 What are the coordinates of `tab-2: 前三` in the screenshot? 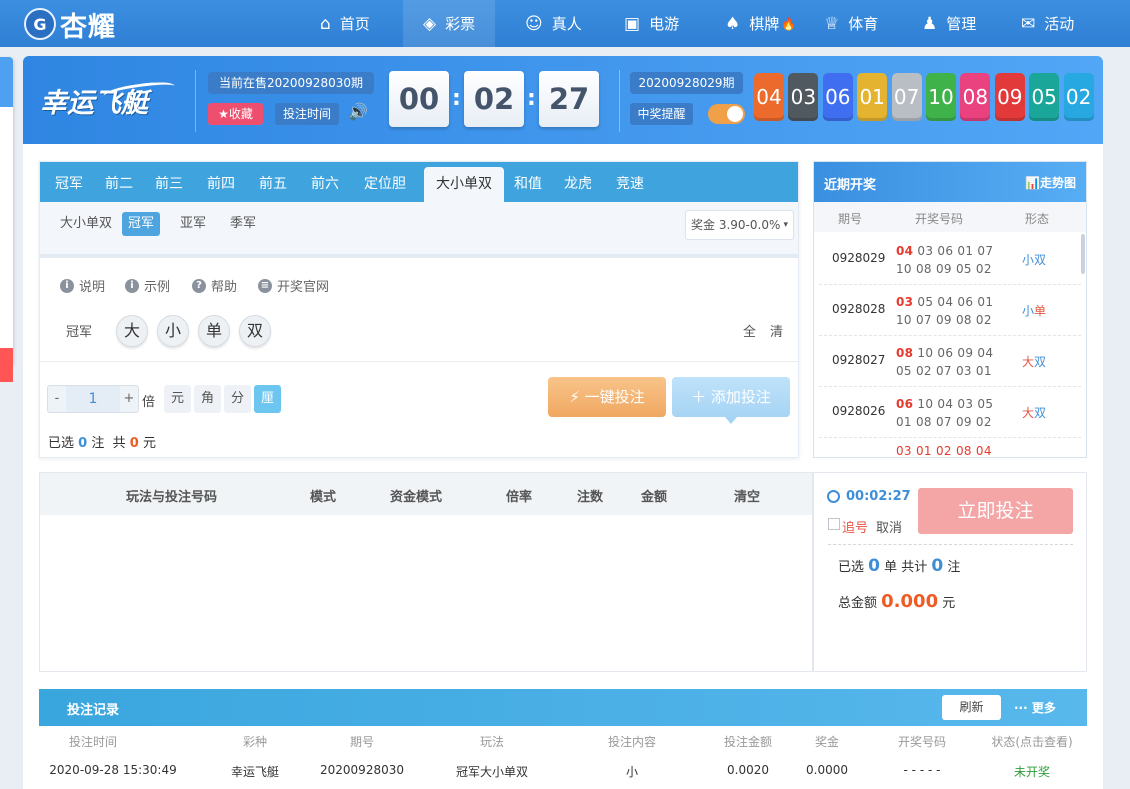 It's located at (169, 182).